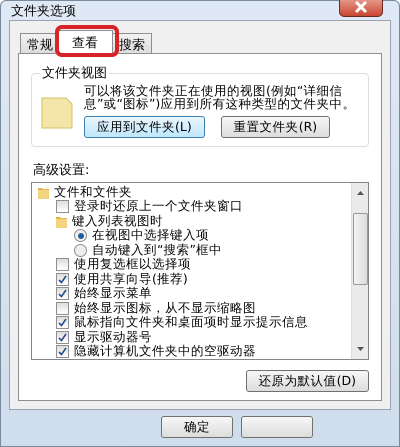  I want to click on group-title: 文件夹视图, so click(74, 73).